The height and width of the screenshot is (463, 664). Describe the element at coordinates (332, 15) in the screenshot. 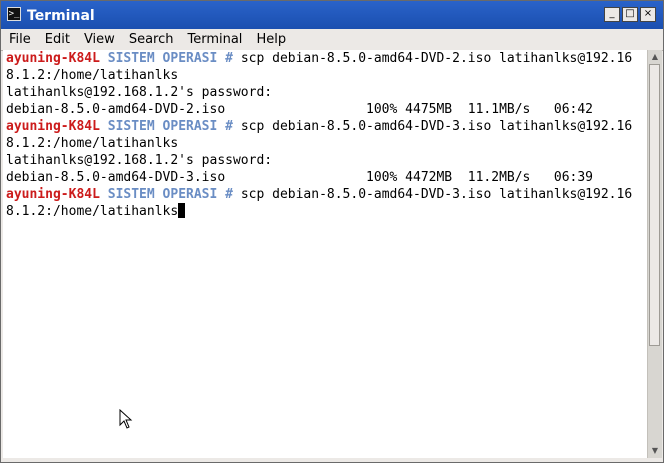

I see `title-bar: >_ Terminal _ □ ×` at that location.